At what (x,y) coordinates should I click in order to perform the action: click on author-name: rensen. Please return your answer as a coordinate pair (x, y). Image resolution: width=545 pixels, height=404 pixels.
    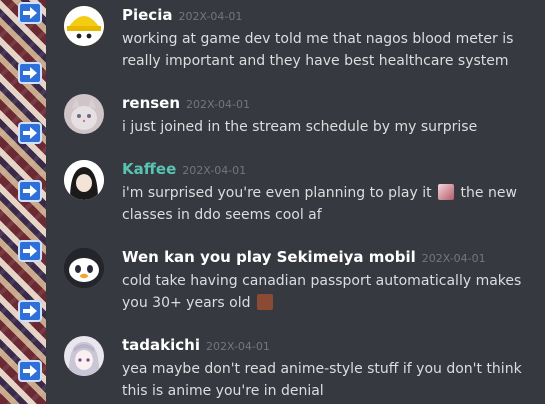
    Looking at the image, I should click on (151, 103).